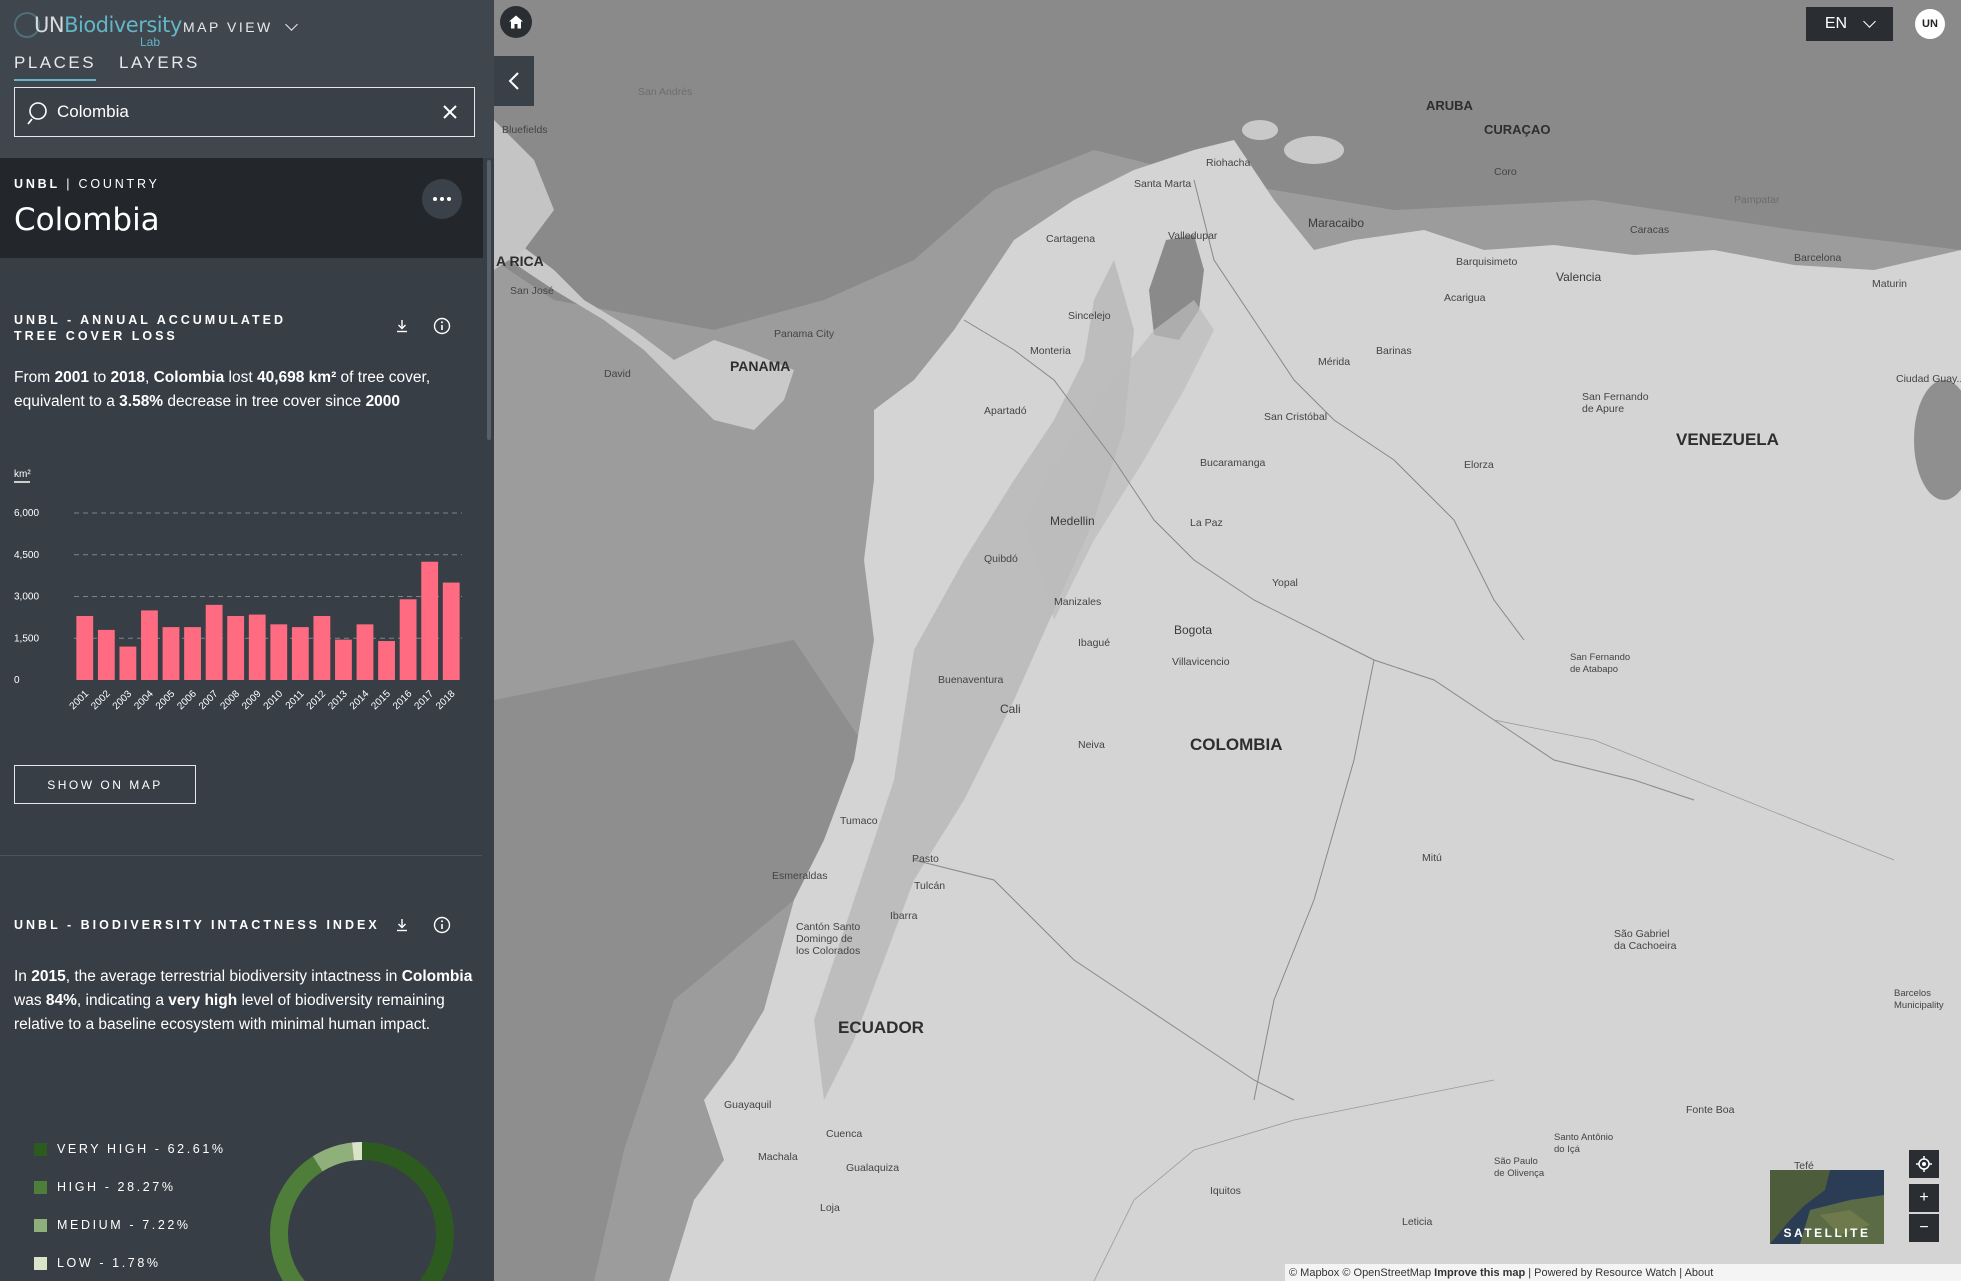 Image resolution: width=1961 pixels, height=1281 pixels. Describe the element at coordinates (365, 652) in the screenshot. I see `bar-2014` at that location.